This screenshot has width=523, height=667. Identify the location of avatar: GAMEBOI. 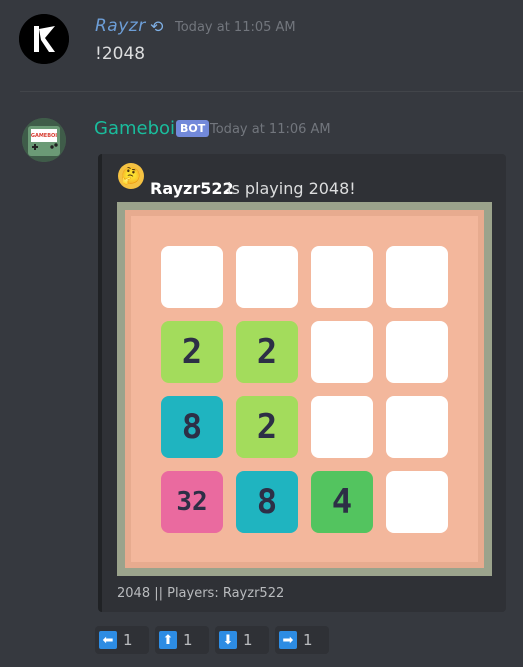
(44, 140).